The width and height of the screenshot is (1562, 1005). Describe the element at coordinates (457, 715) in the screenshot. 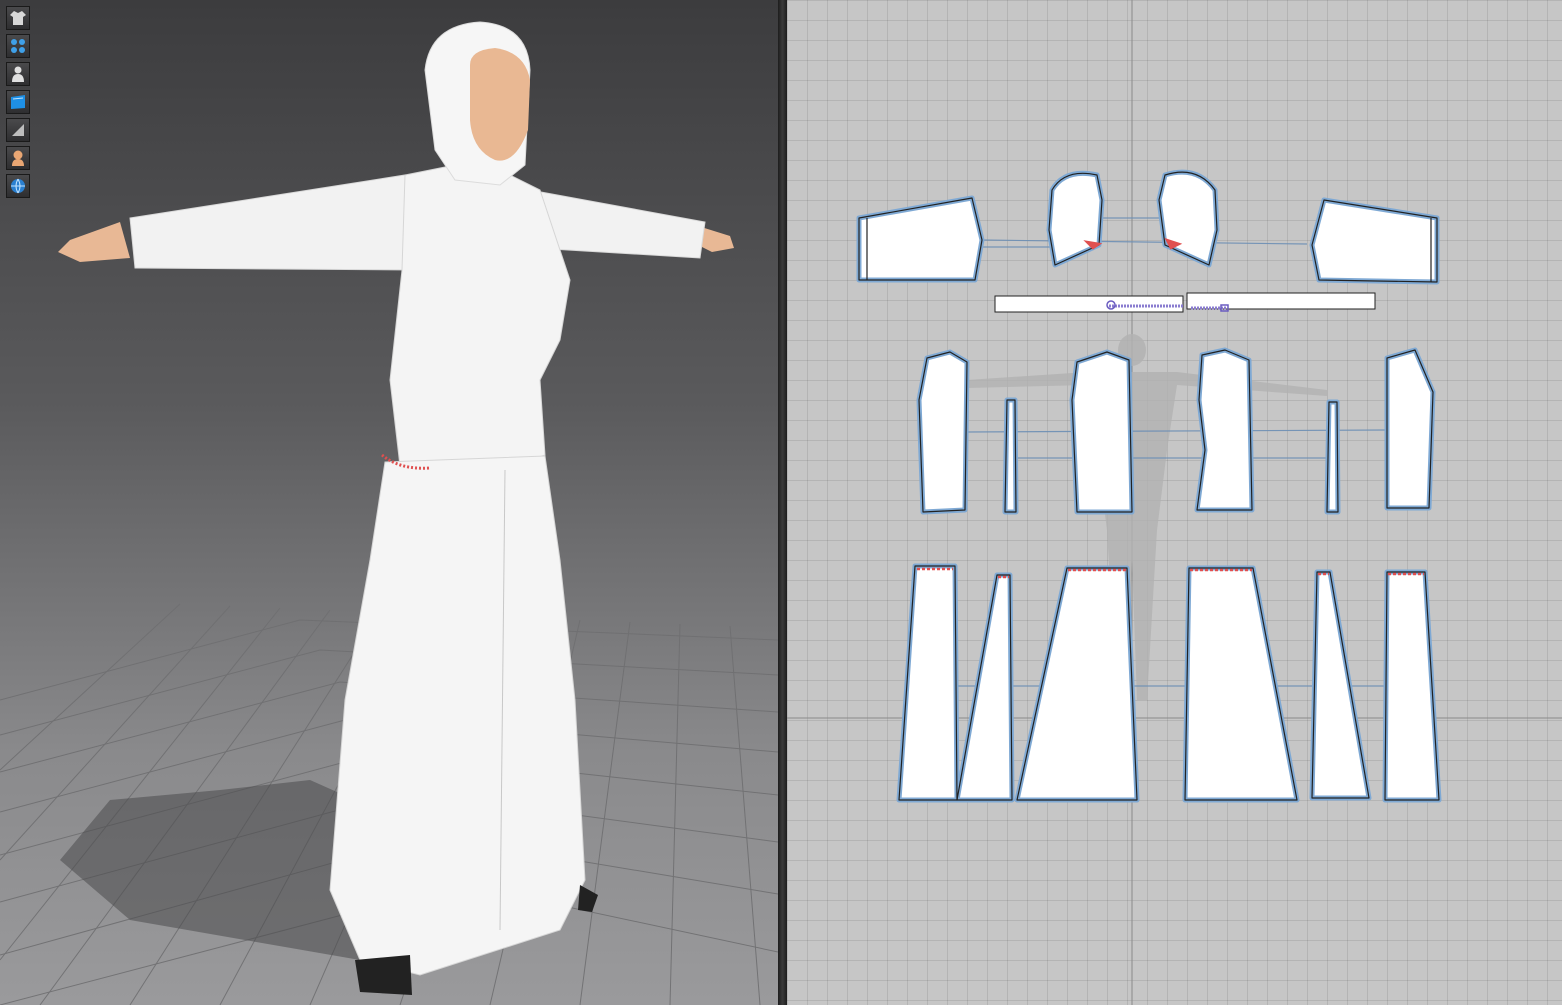

I see `maxi-skirt` at that location.